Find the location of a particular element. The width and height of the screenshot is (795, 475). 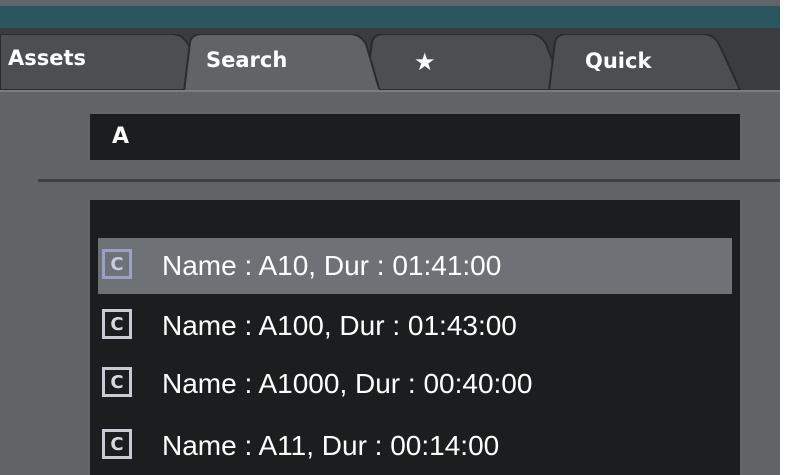

star-icon: ★ is located at coordinates (425, 62).